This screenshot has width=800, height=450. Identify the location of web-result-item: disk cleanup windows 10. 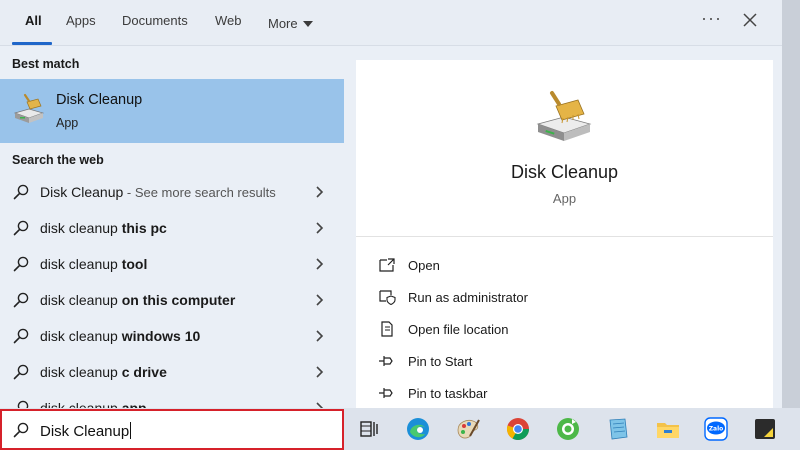
(172, 336).